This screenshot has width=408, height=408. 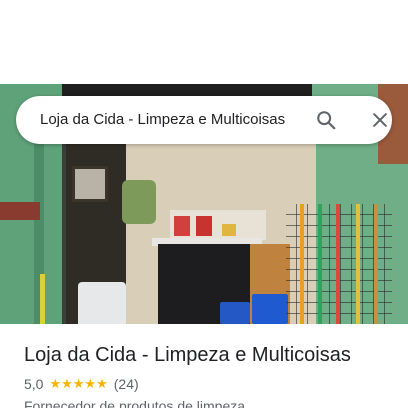 I want to click on search-icon, so click(x=326, y=120).